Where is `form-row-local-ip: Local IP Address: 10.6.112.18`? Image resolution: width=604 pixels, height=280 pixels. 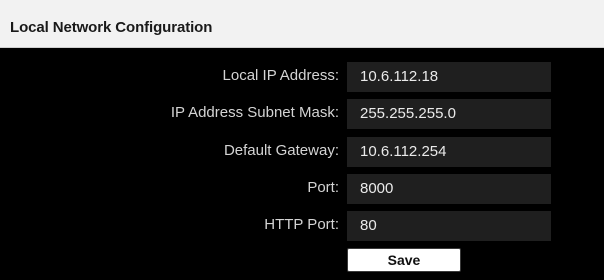
form-row-local-ip: Local IP Address: 10.6.112.18 is located at coordinates (302, 77).